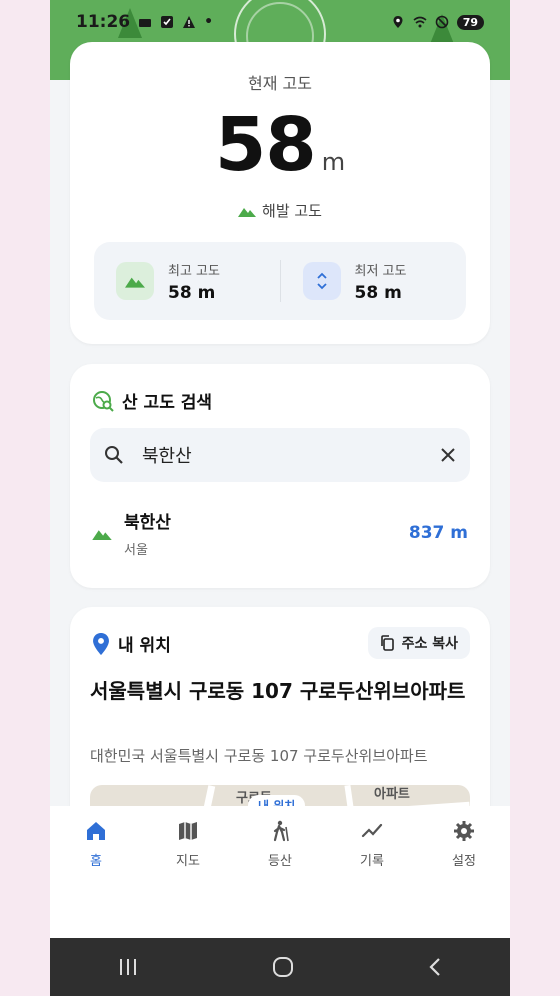 This screenshot has height=996, width=560. I want to click on copy-icon, so click(387, 643).